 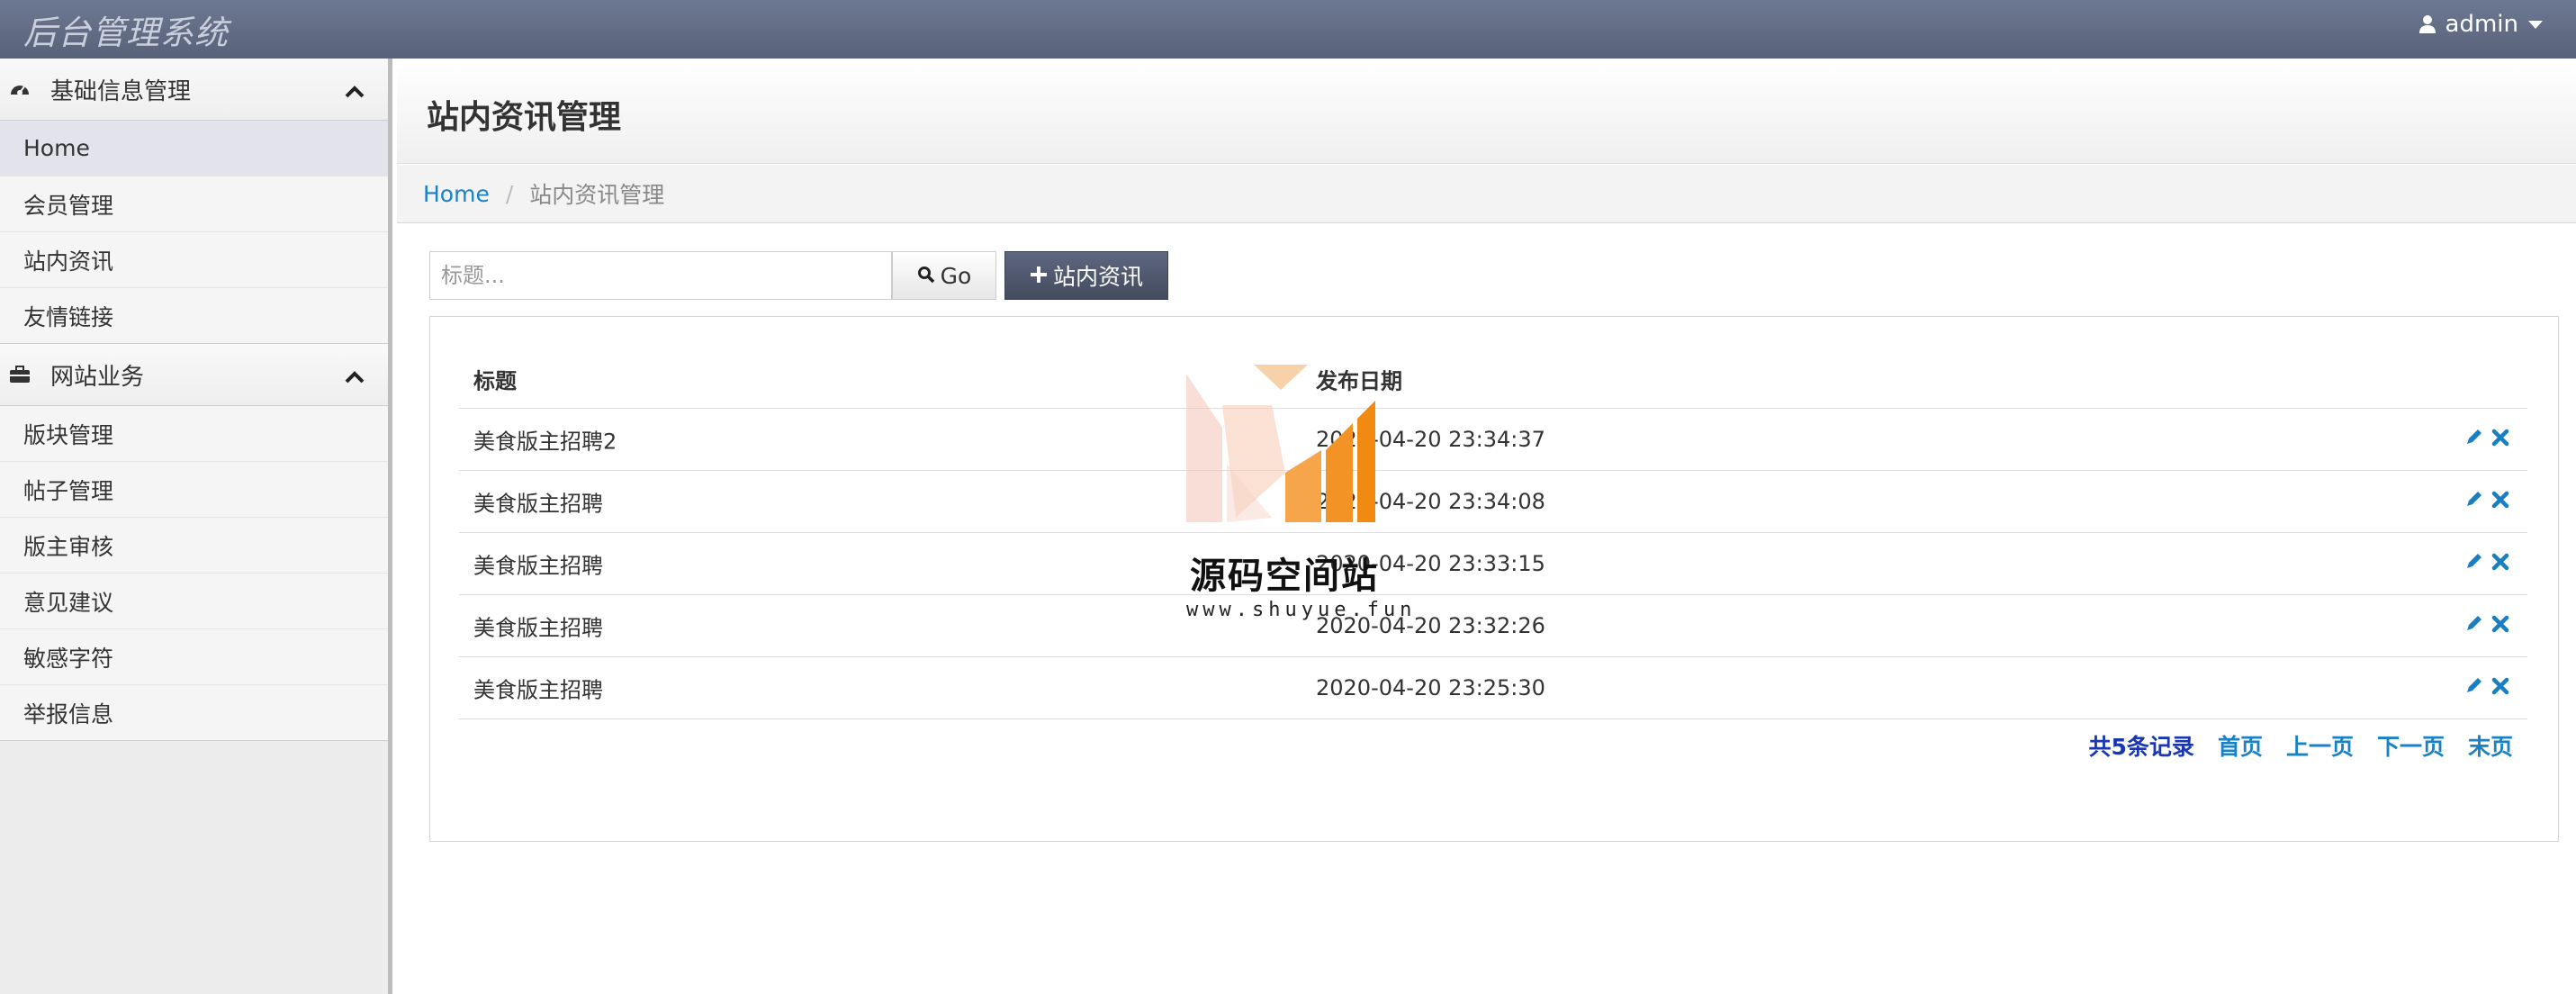 I want to click on table-row: 美食版主招聘2 2020-04-20 23:34:37, so click(x=1493, y=440).